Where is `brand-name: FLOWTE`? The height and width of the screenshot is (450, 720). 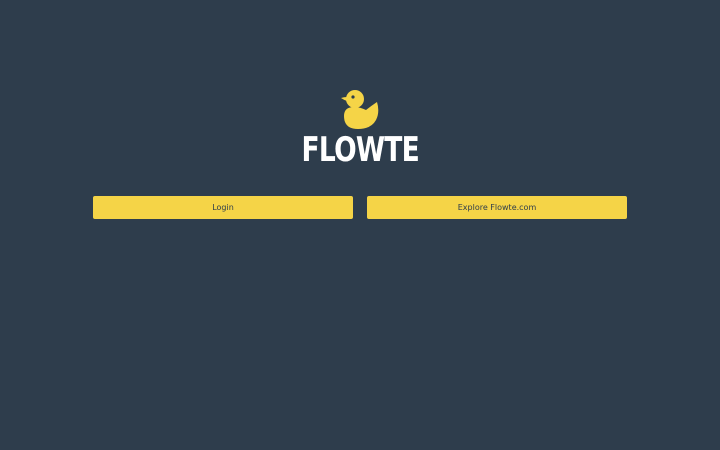
brand-name: FLOWTE is located at coordinates (360, 150).